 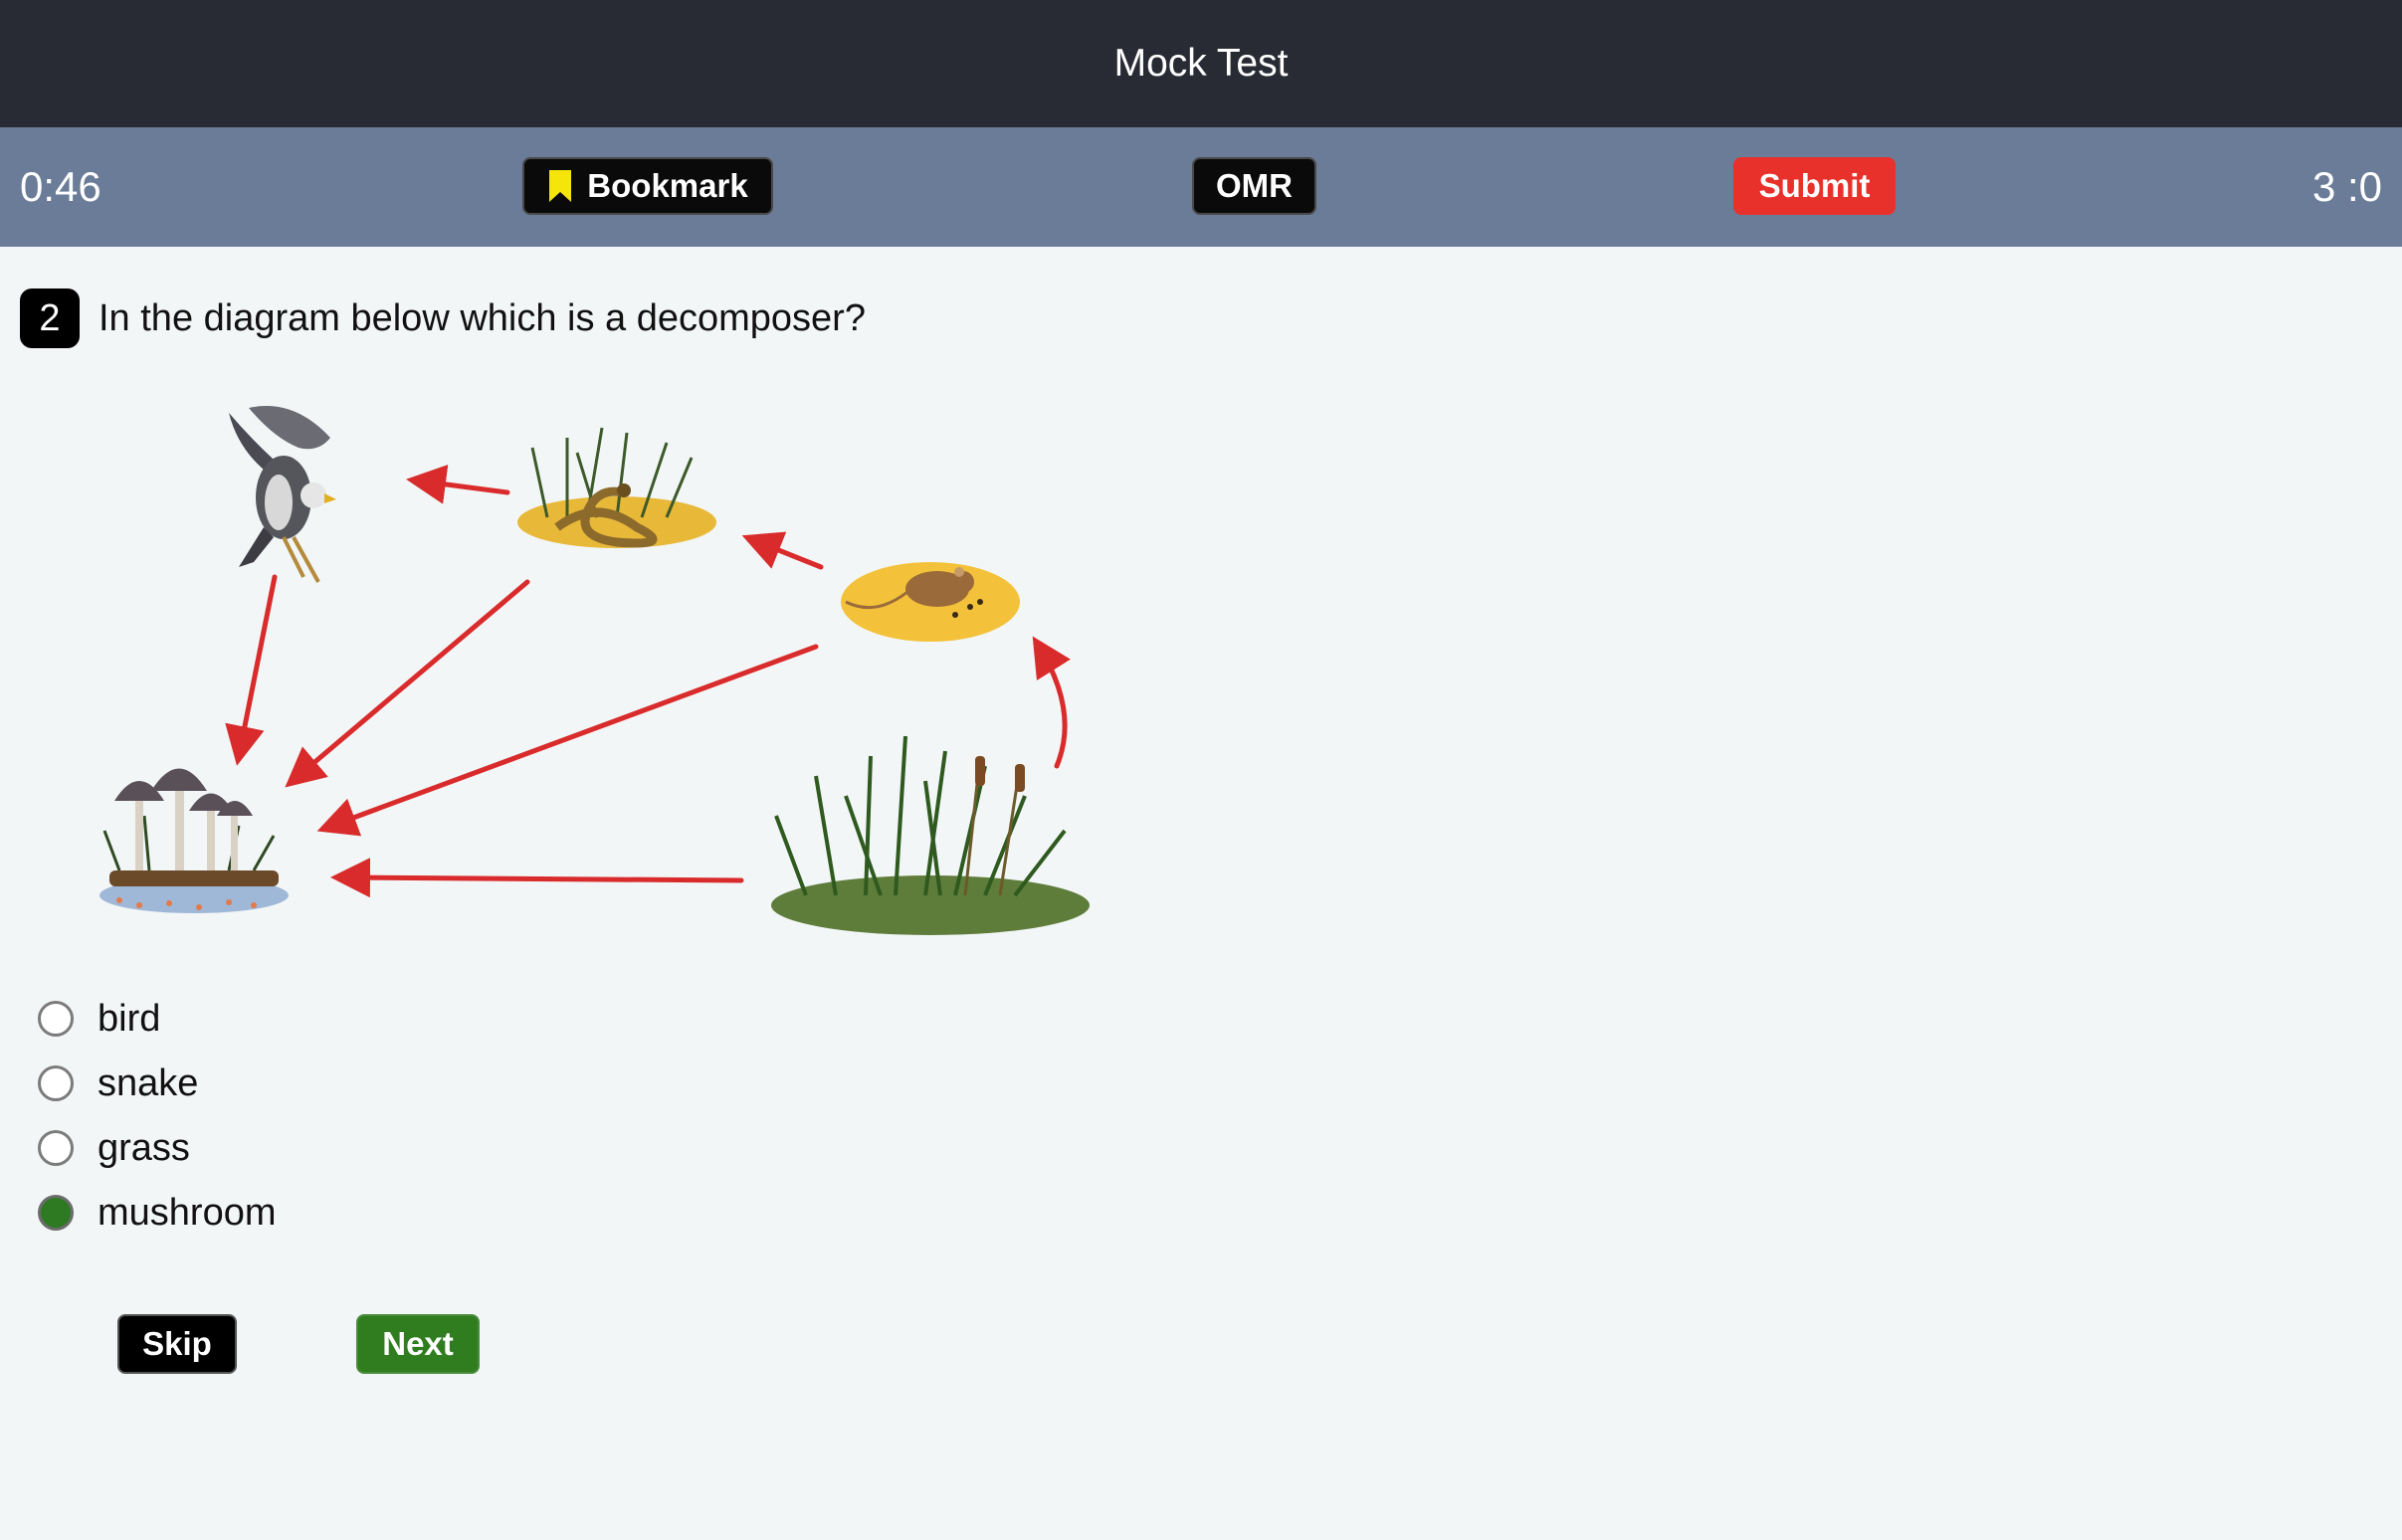 I want to click on option-snake: snake, so click(x=118, y=1083).